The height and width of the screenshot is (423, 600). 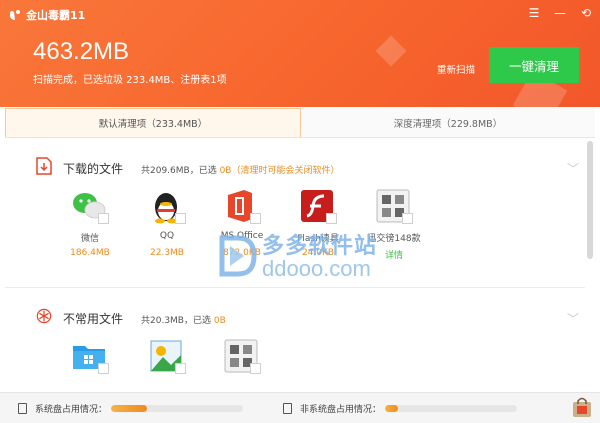 What do you see at coordinates (93, 169) in the screenshot?
I see `section-title: 下载的文件` at bounding box center [93, 169].